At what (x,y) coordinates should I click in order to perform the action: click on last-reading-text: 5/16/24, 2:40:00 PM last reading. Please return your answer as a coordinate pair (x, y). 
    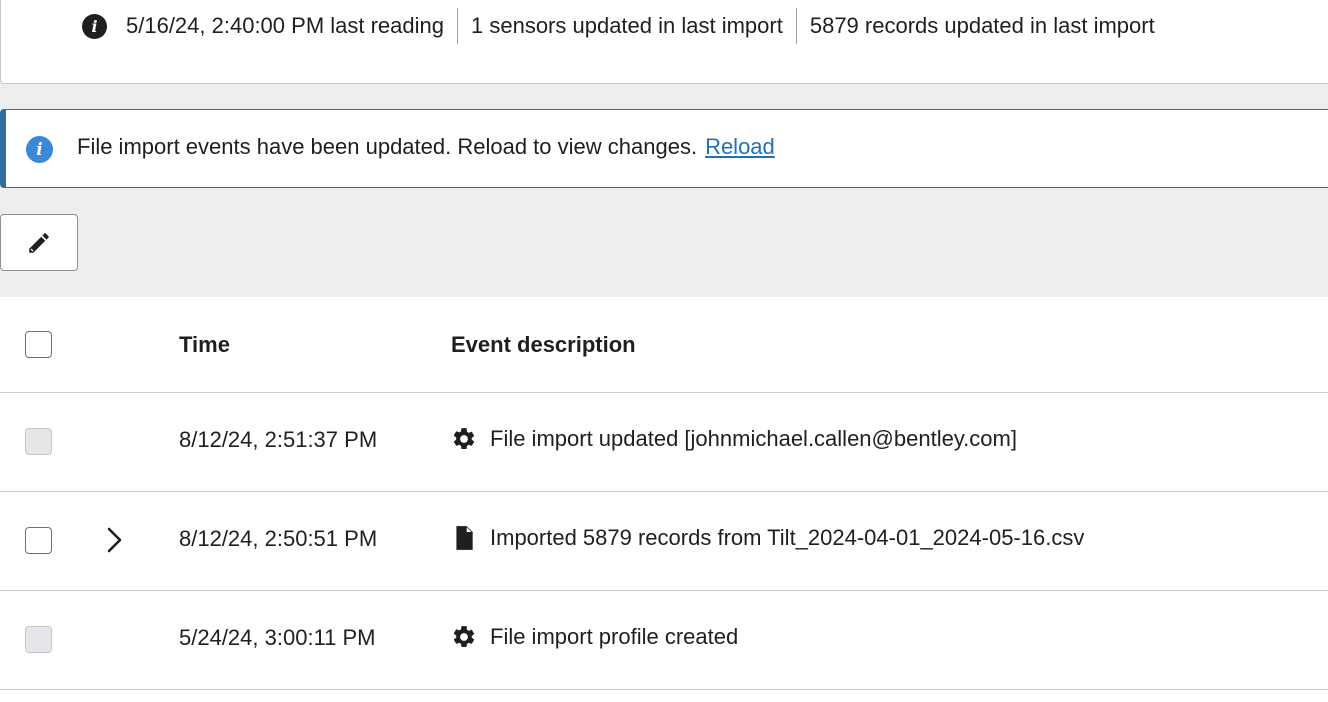
    Looking at the image, I should click on (285, 25).